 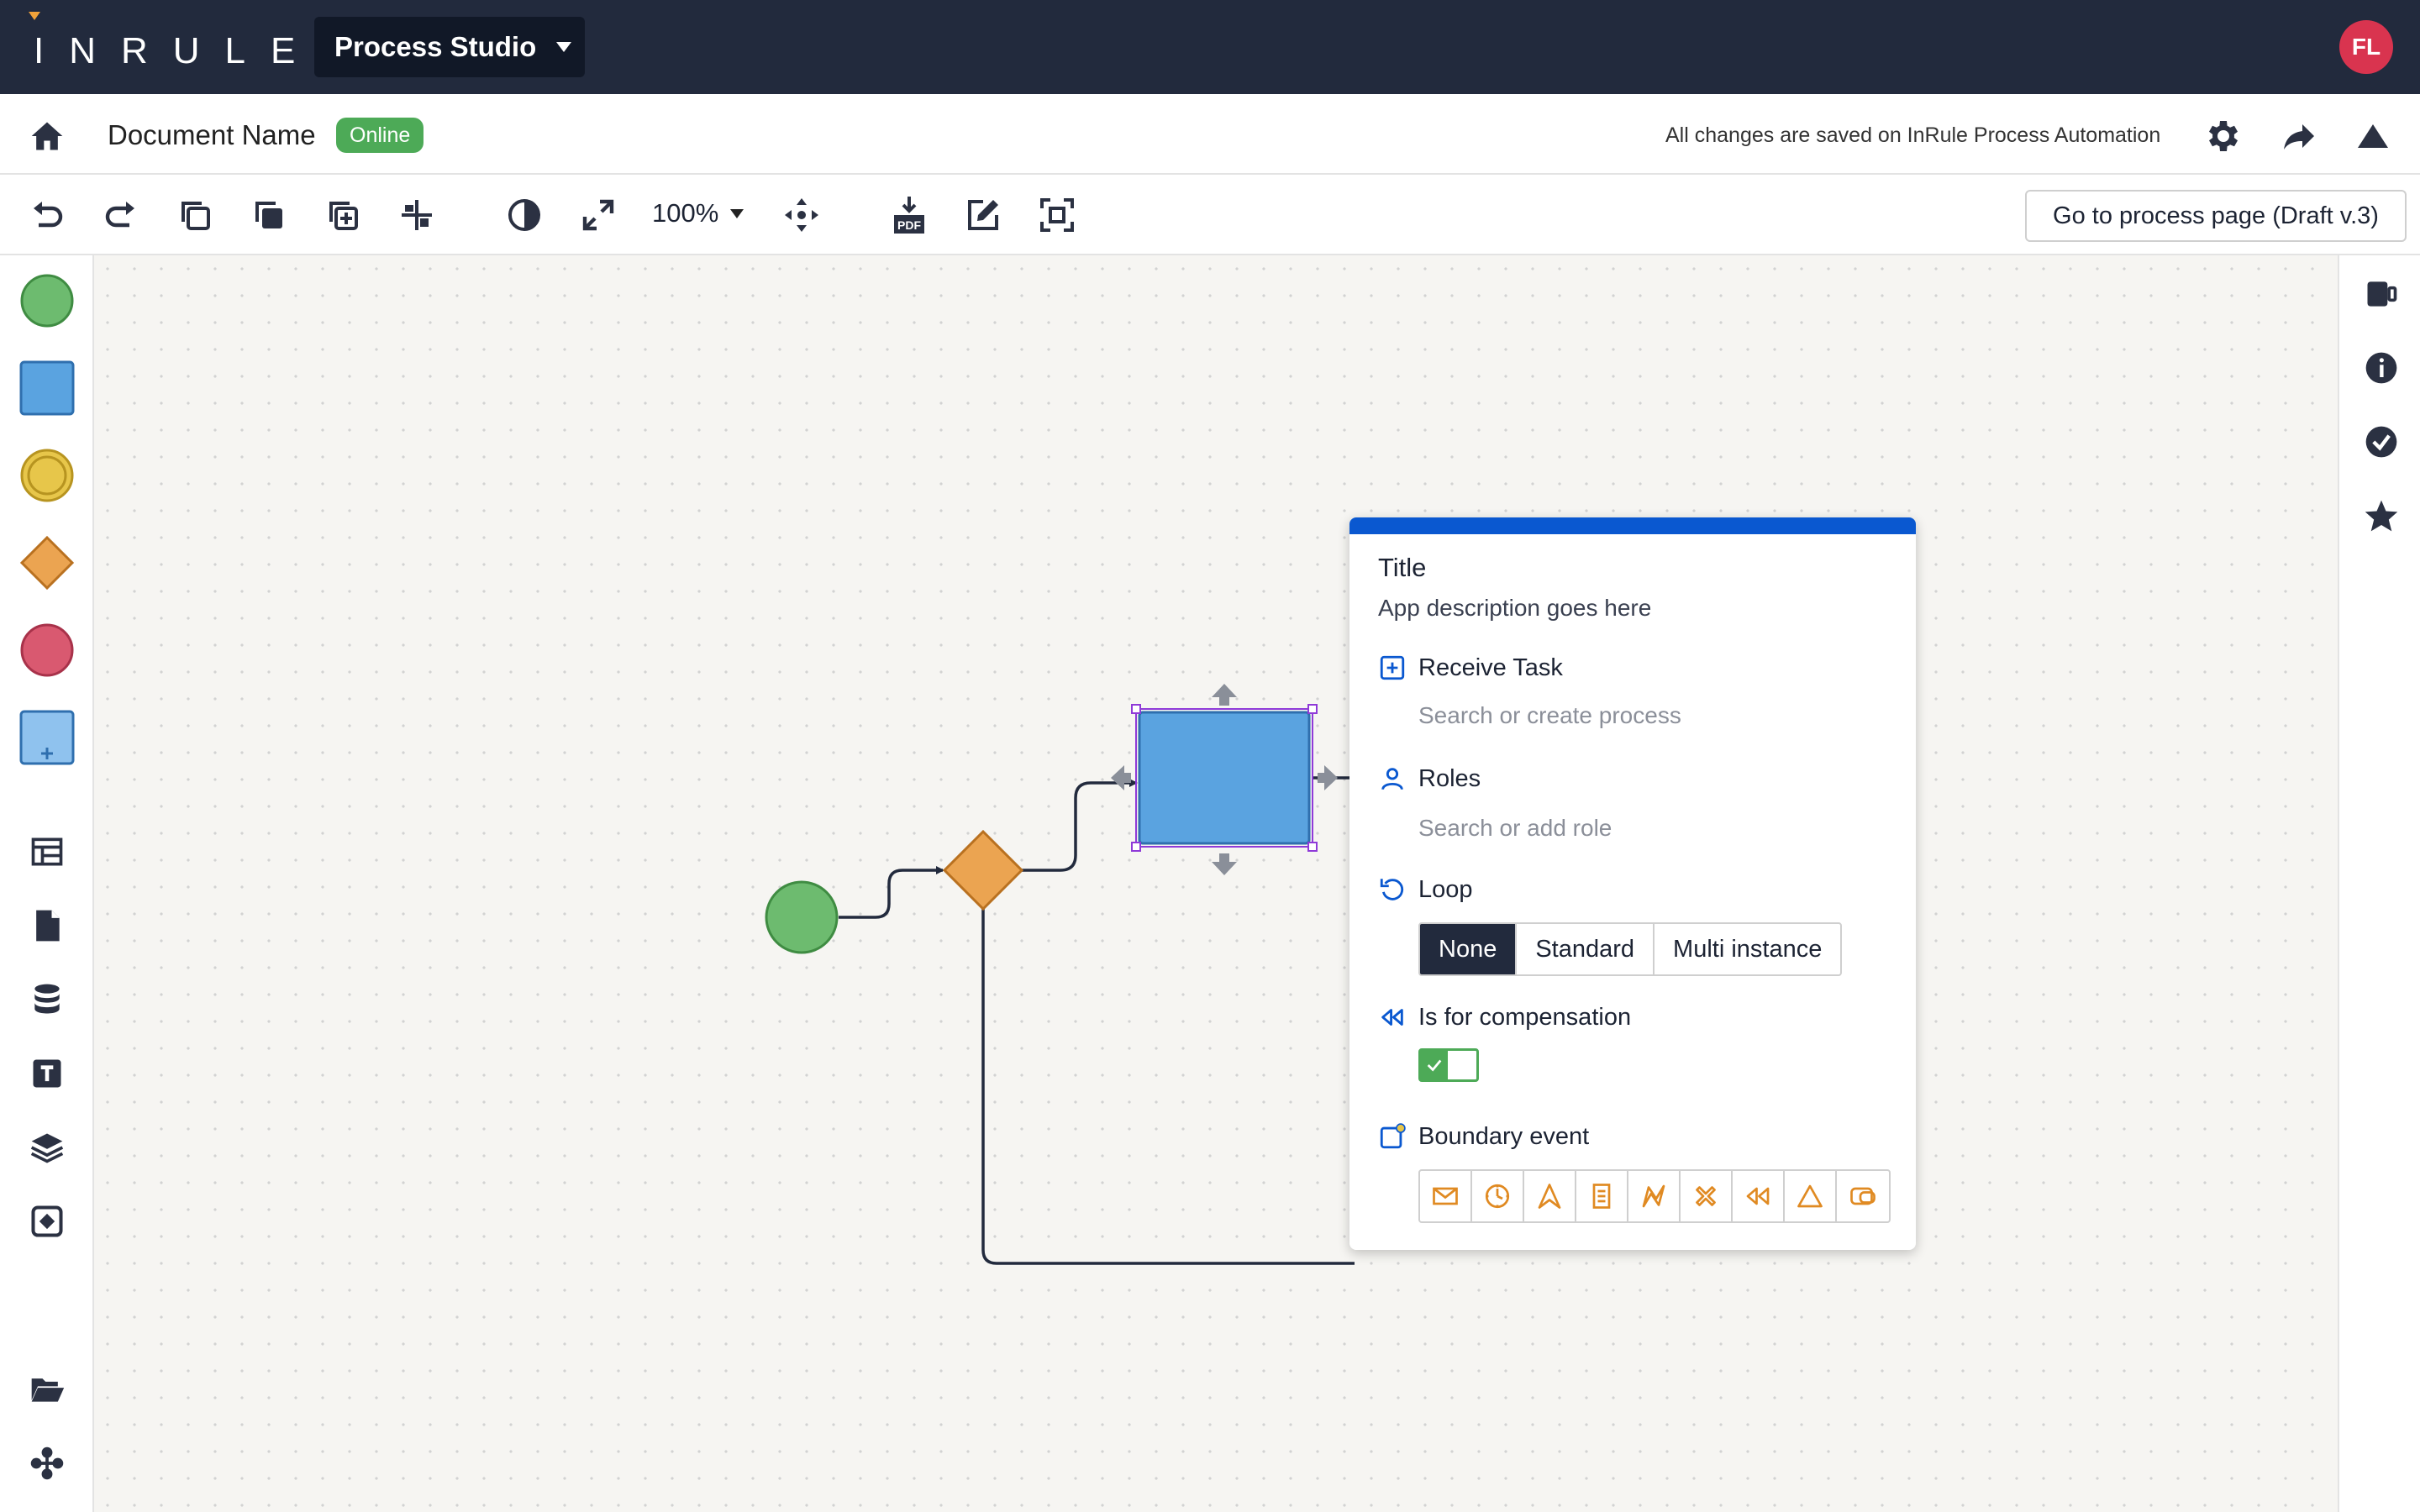 I want to click on start-event-shape, so click(x=47, y=300).